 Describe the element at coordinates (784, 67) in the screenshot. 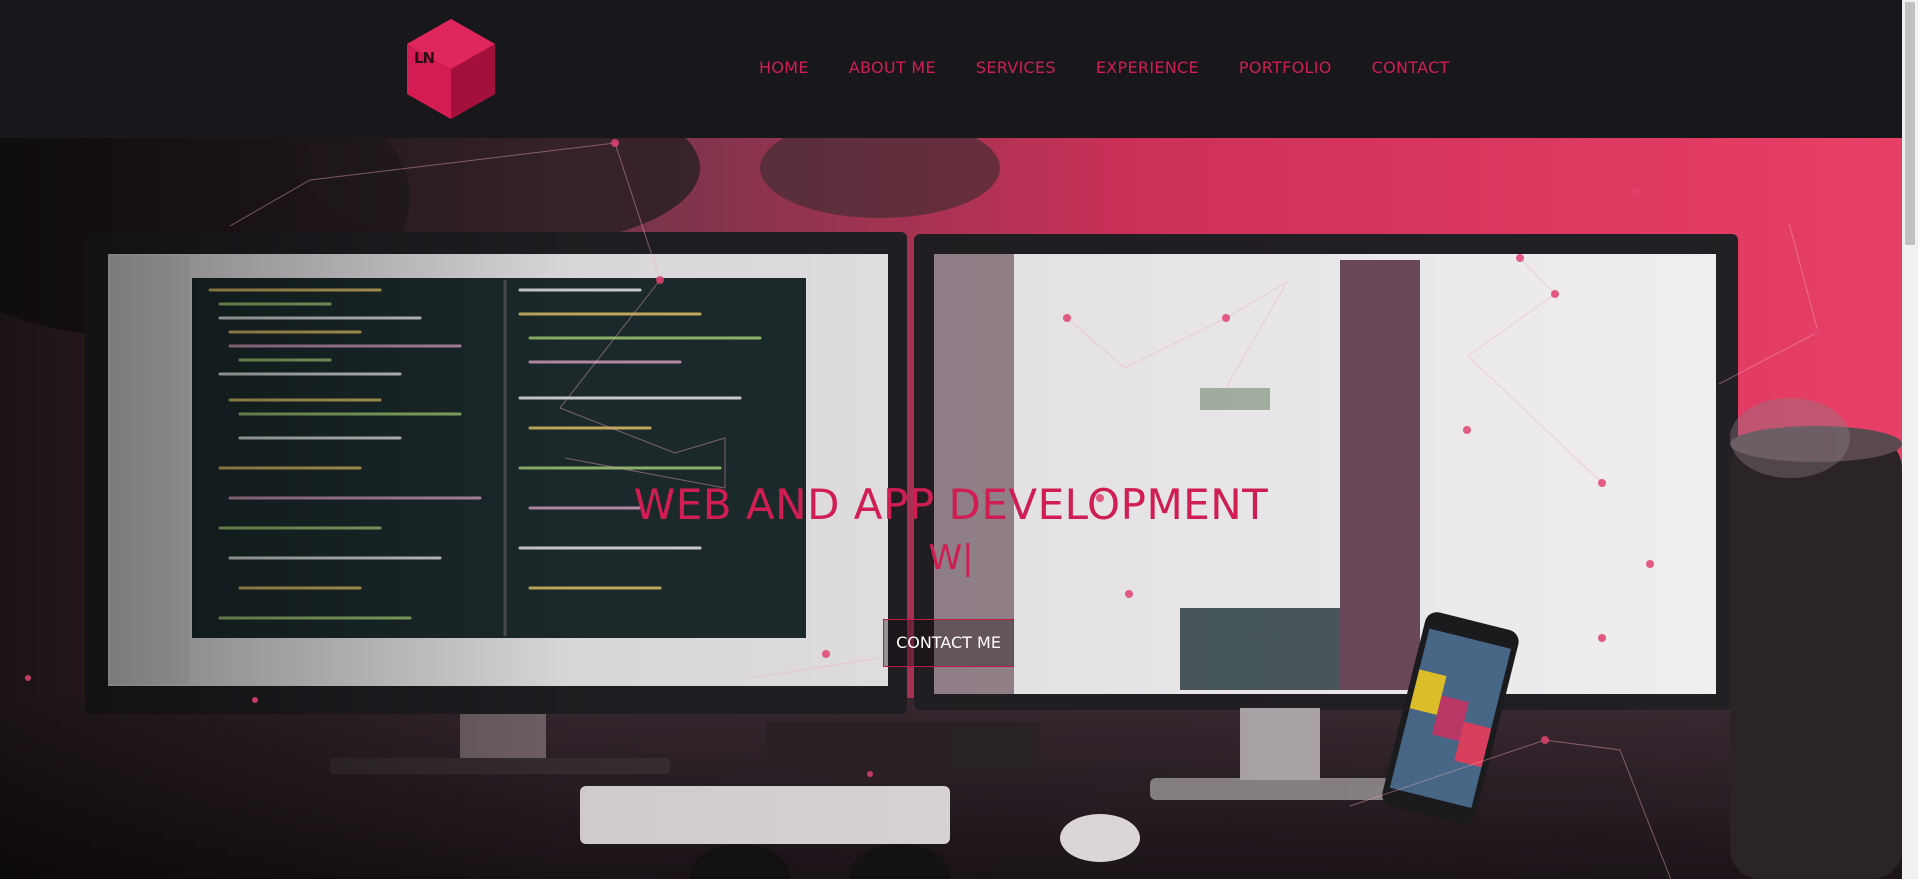

I see `nav-item-home: HOME` at that location.